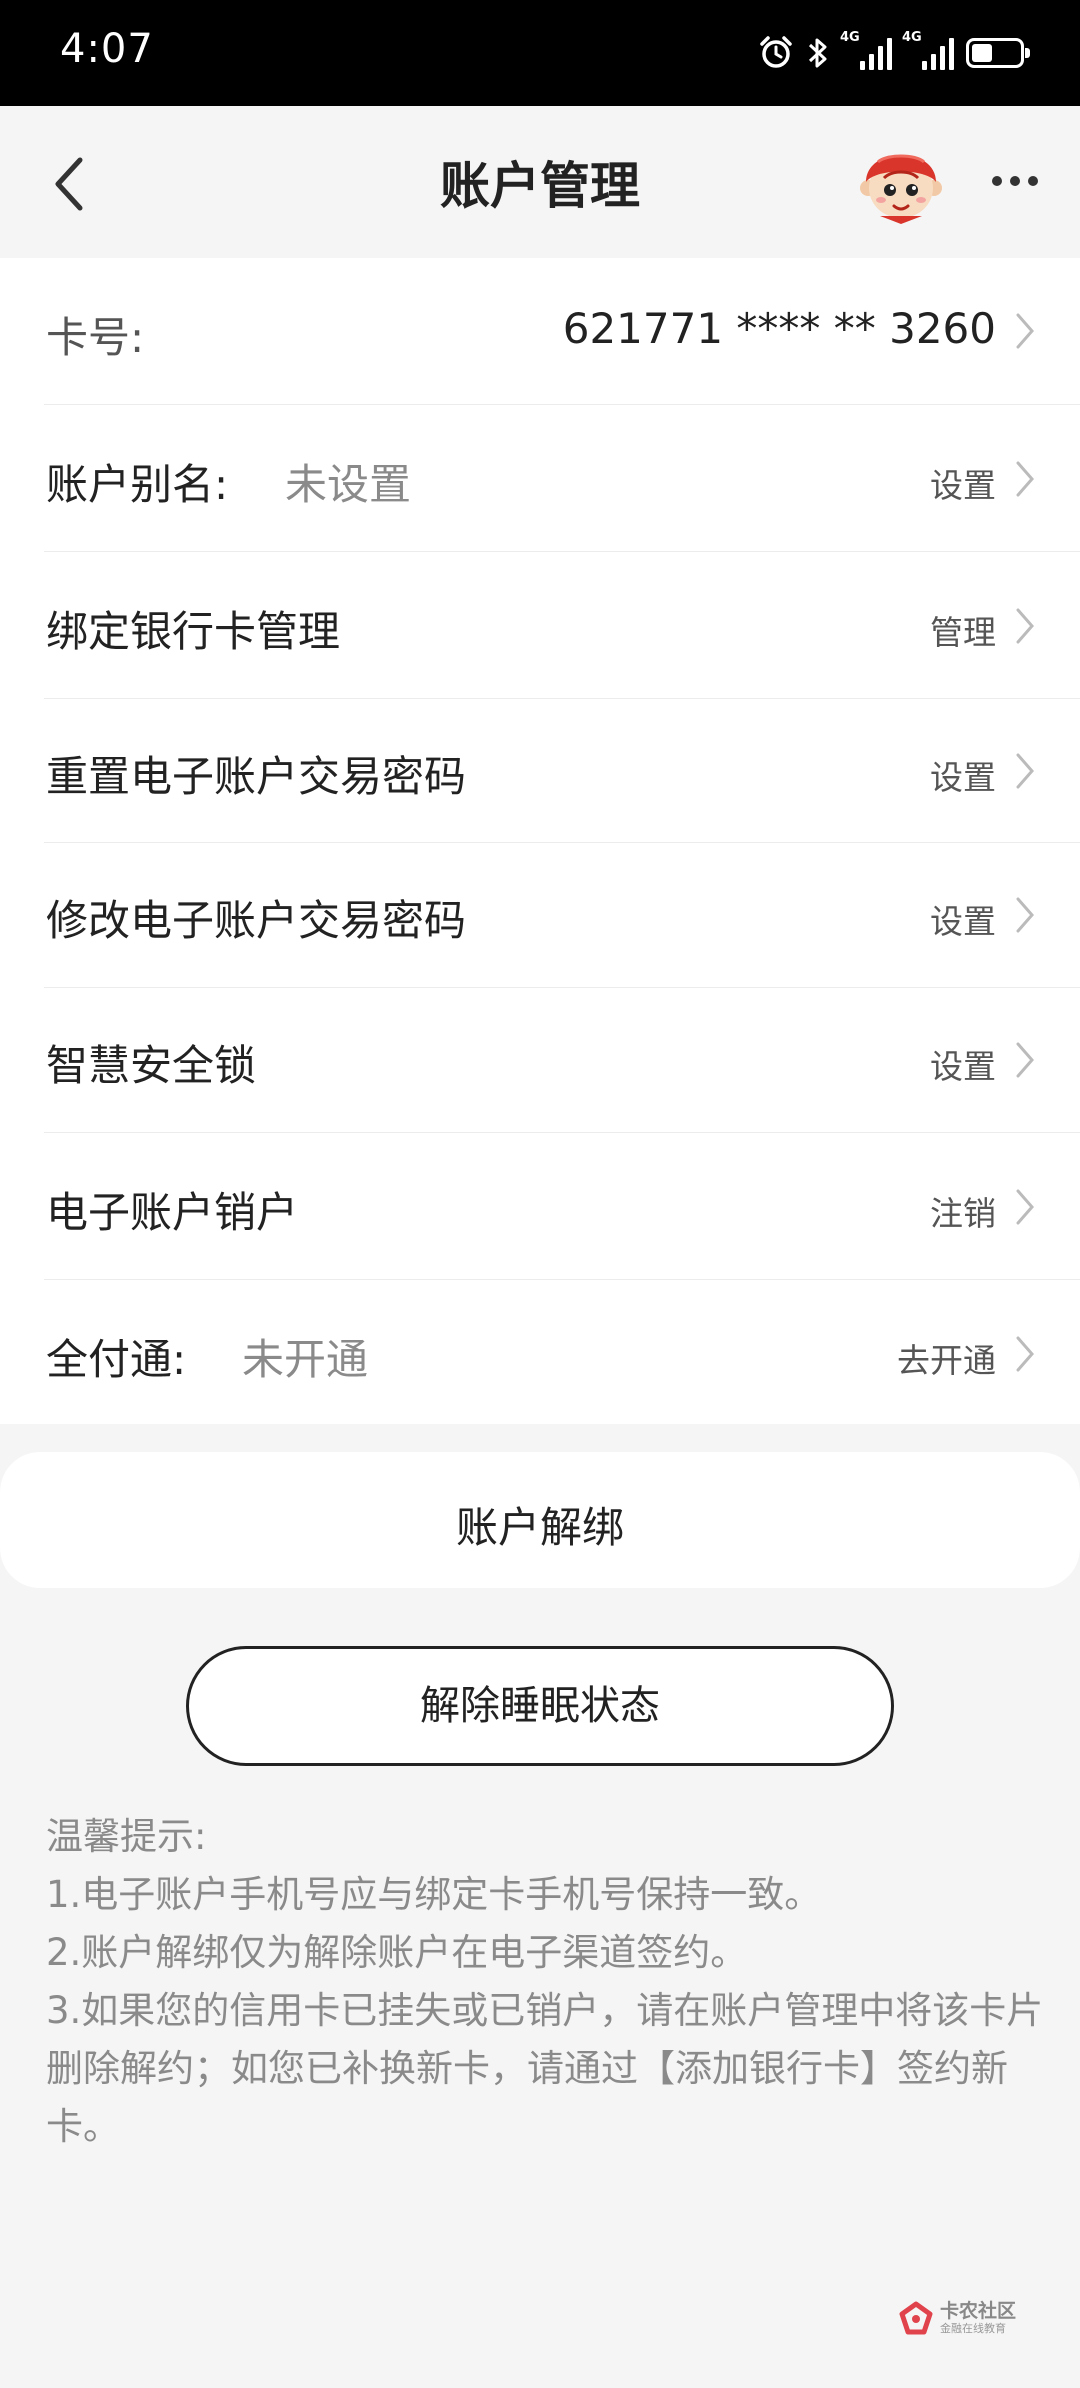  I want to click on quanfutong-value: 未开通, so click(305, 1359).